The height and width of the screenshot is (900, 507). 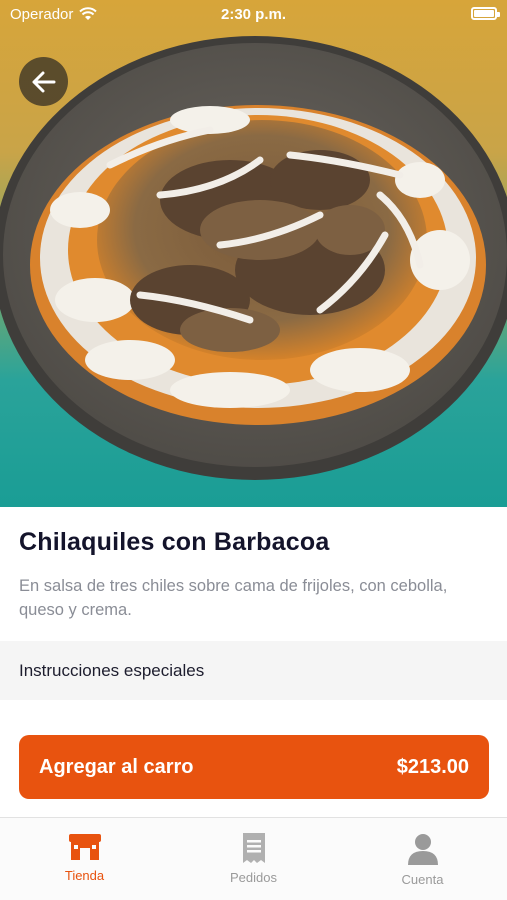 What do you see at coordinates (422, 849) in the screenshot?
I see `person-icon` at bounding box center [422, 849].